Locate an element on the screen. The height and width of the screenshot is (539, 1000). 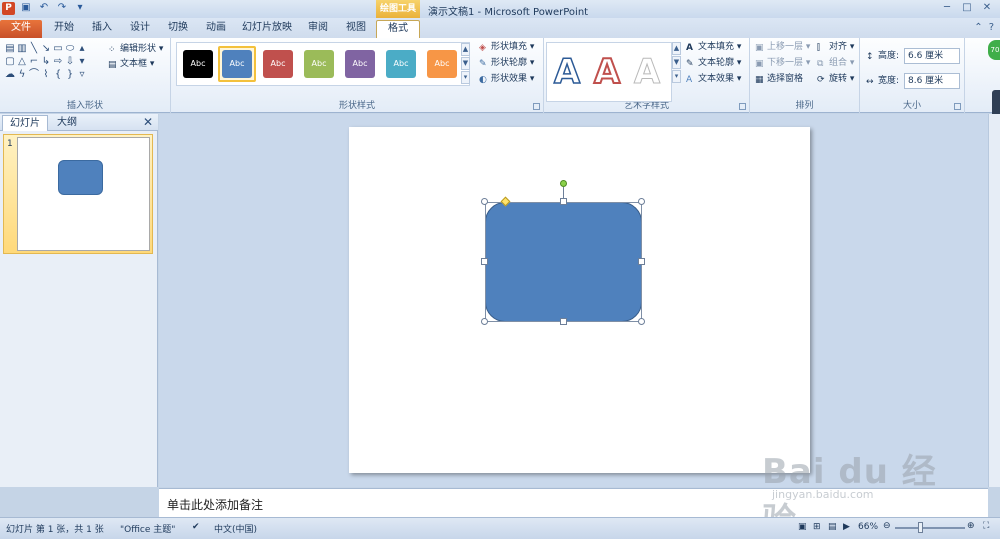
tab-animations: 动画 is located at coordinates (216, 29).